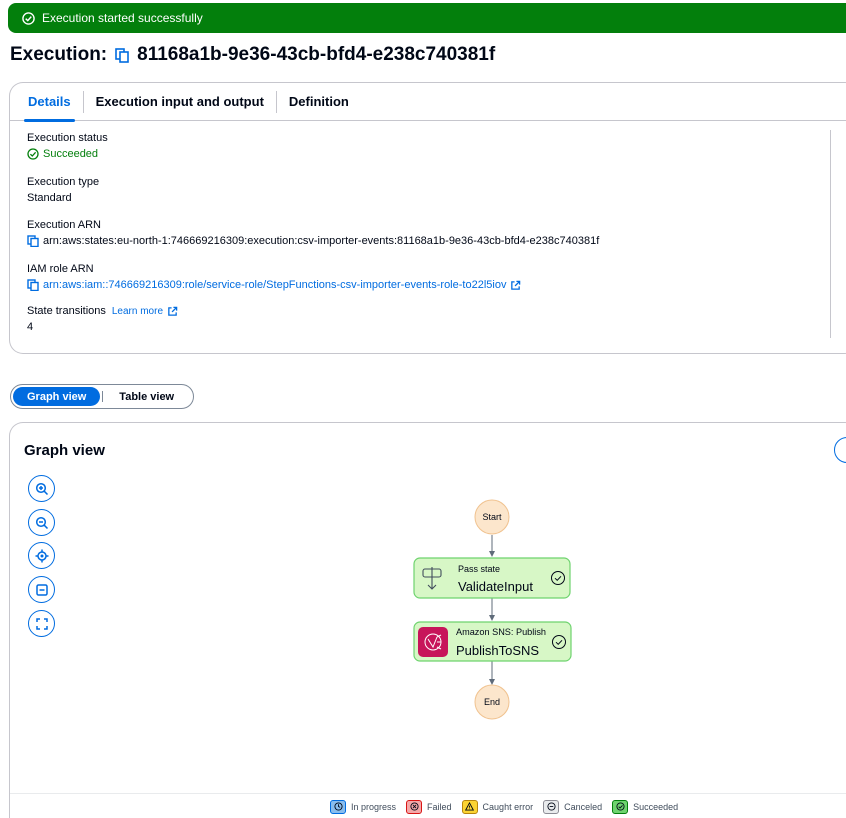  Describe the element at coordinates (59, 54) in the screenshot. I see `title-prefix: Execution:` at that location.